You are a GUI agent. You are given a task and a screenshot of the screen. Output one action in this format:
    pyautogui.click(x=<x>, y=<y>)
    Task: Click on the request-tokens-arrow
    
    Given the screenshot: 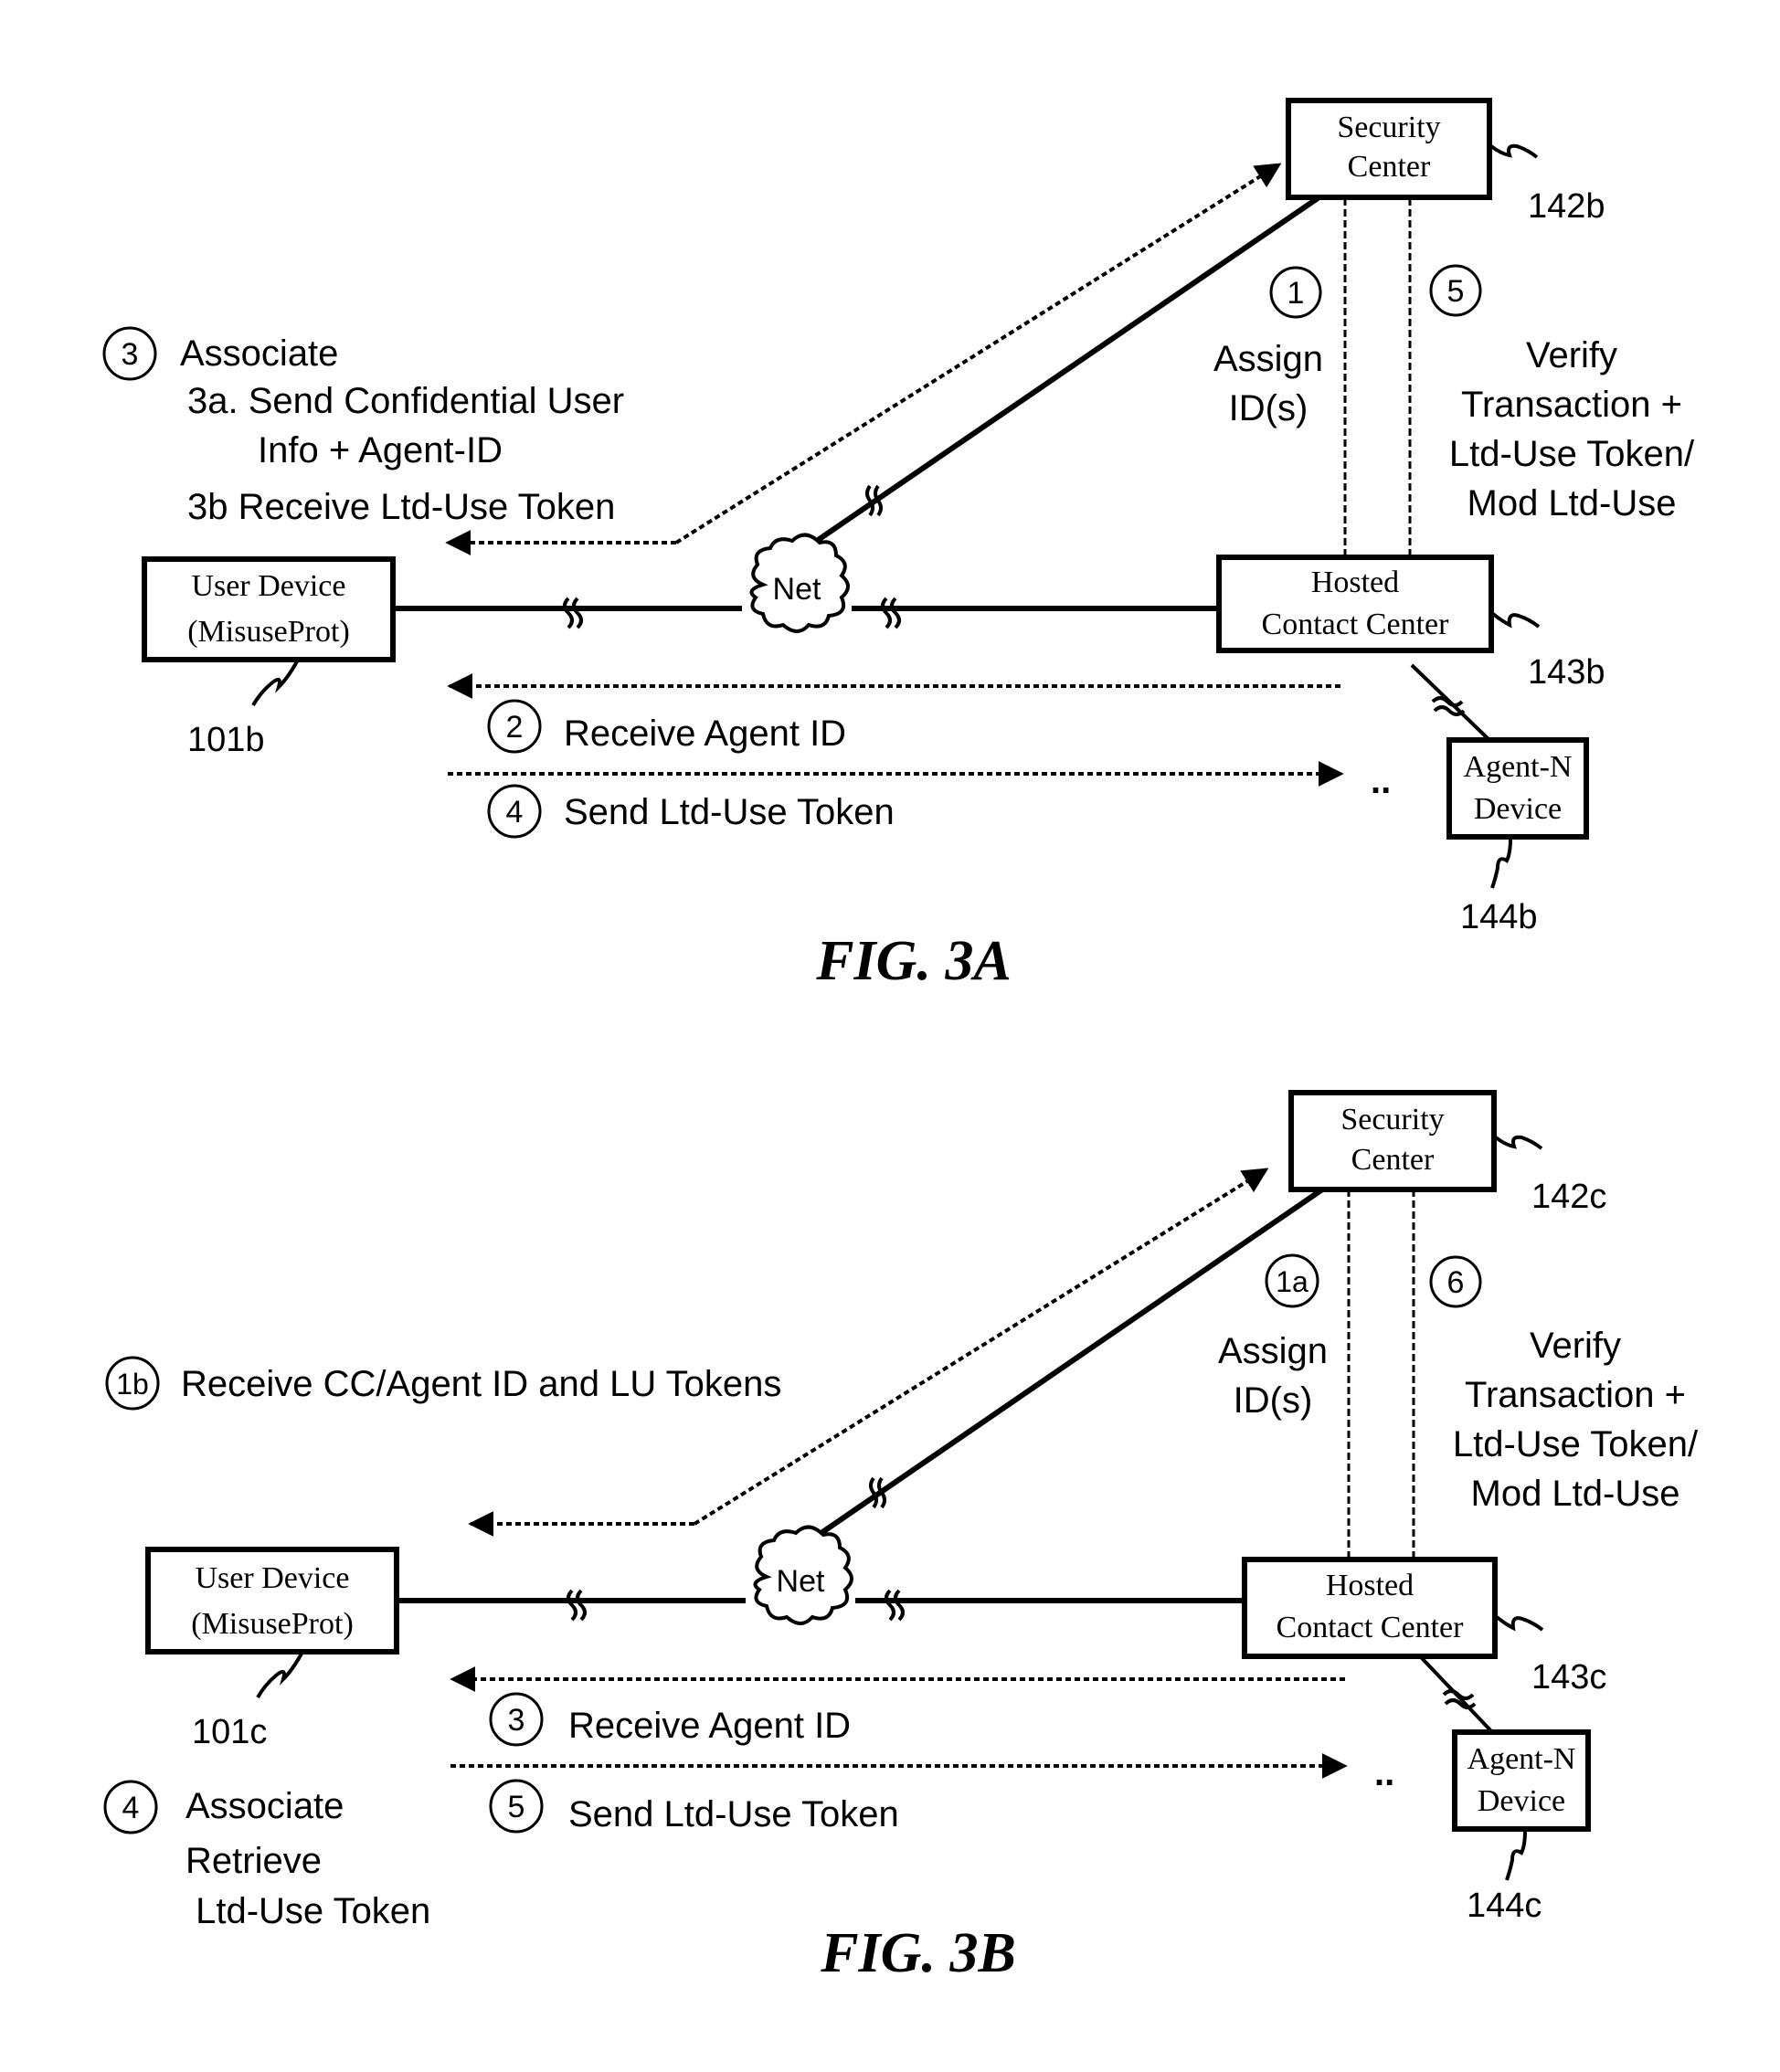 What is the action you would take?
    pyautogui.click(x=981, y=1347)
    